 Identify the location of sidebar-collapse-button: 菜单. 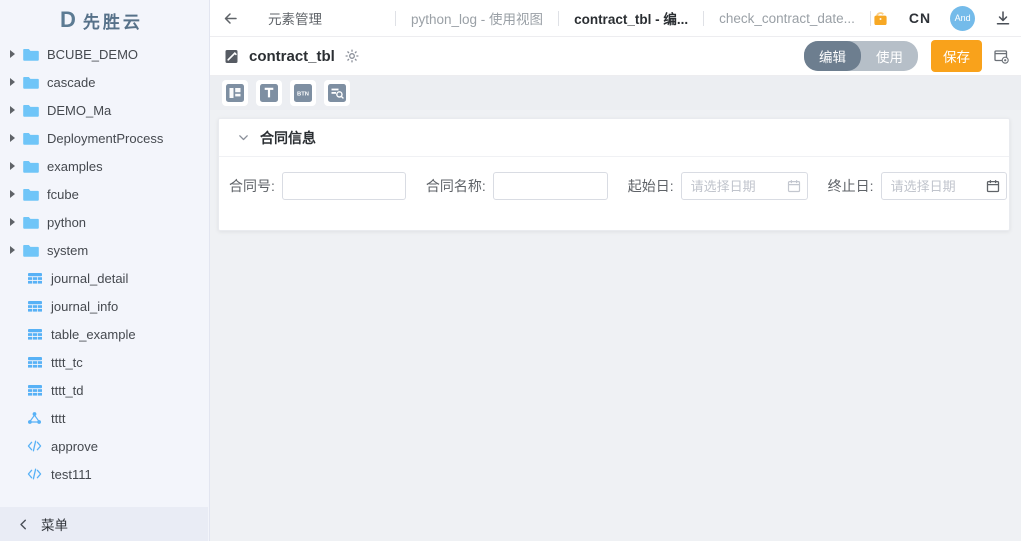
(104, 524).